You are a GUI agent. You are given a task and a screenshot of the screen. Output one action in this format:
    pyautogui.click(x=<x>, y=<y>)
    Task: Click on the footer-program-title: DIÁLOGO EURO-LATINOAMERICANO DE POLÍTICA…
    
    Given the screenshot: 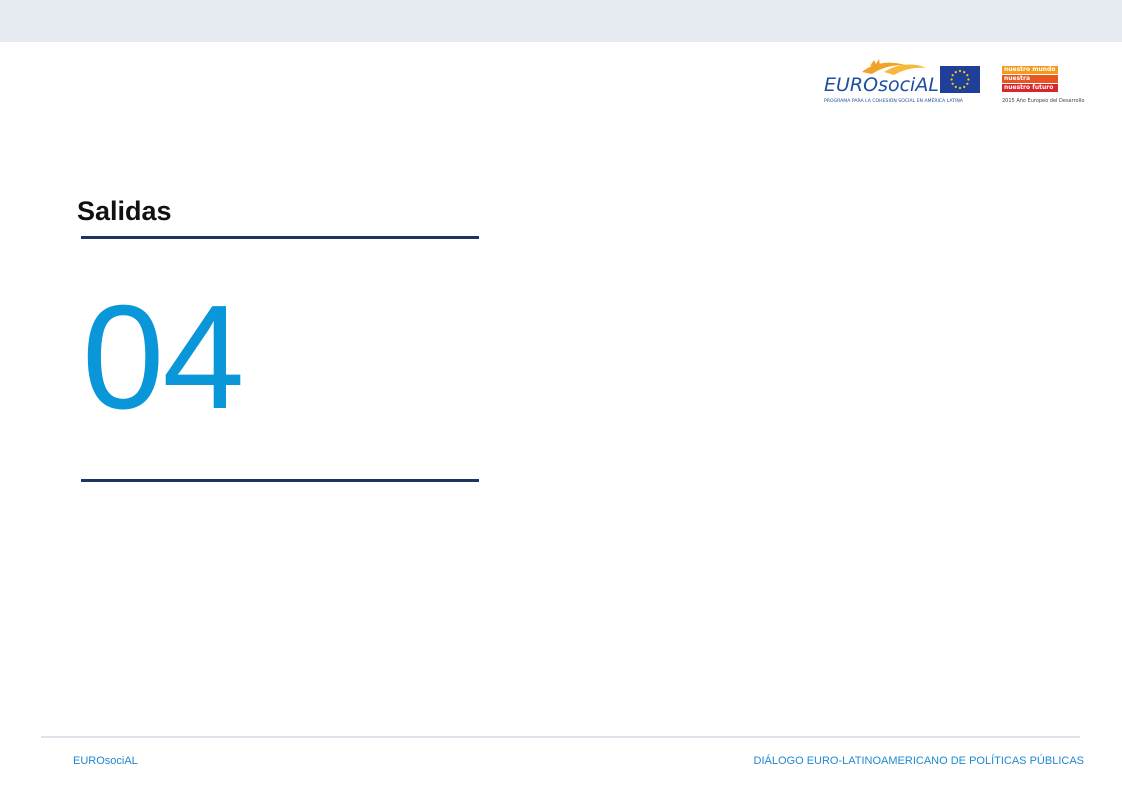 What is the action you would take?
    pyautogui.click(x=918, y=761)
    